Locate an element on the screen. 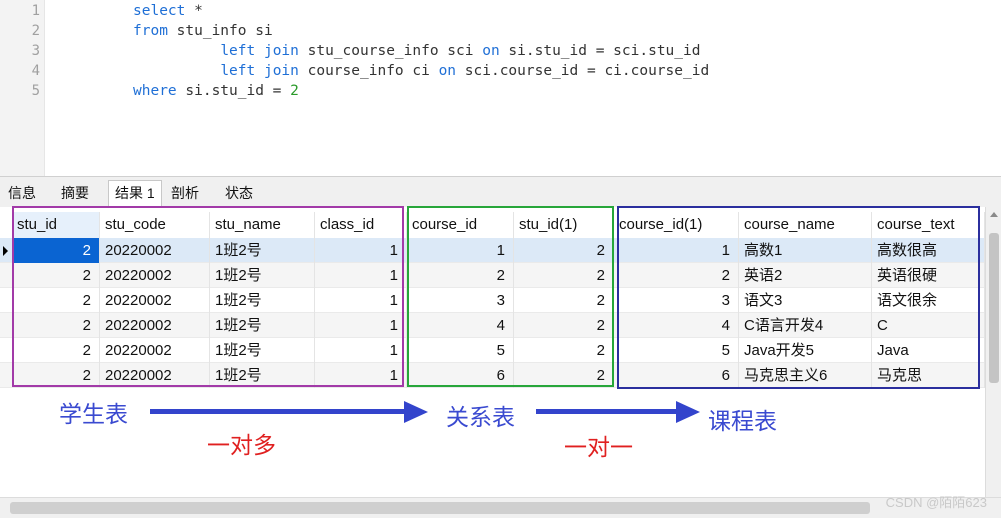 The image size is (1001, 518). current-row-marker-icon is located at coordinates (5, 250).